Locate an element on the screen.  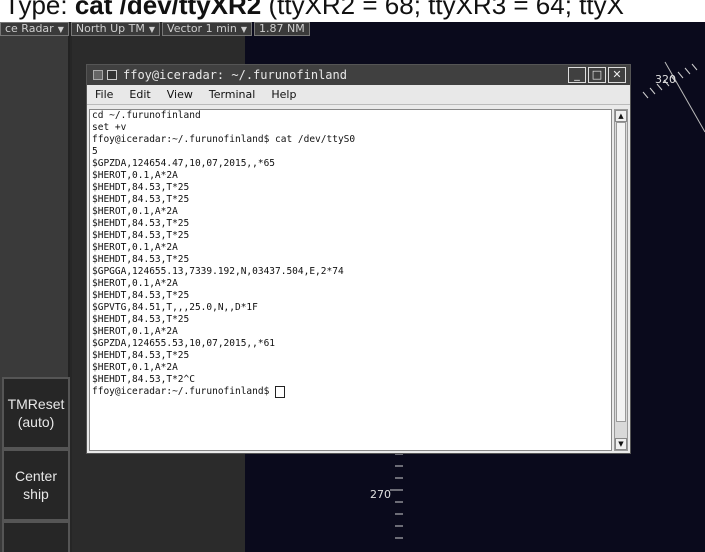
terminal-line: $GPZDA,124655.53,10,07,2015,,*61 is located at coordinates (184, 343).